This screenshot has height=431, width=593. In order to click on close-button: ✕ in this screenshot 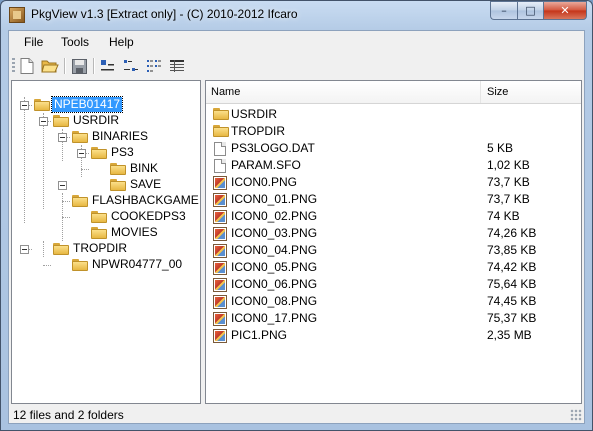, I will do `click(565, 10)`.